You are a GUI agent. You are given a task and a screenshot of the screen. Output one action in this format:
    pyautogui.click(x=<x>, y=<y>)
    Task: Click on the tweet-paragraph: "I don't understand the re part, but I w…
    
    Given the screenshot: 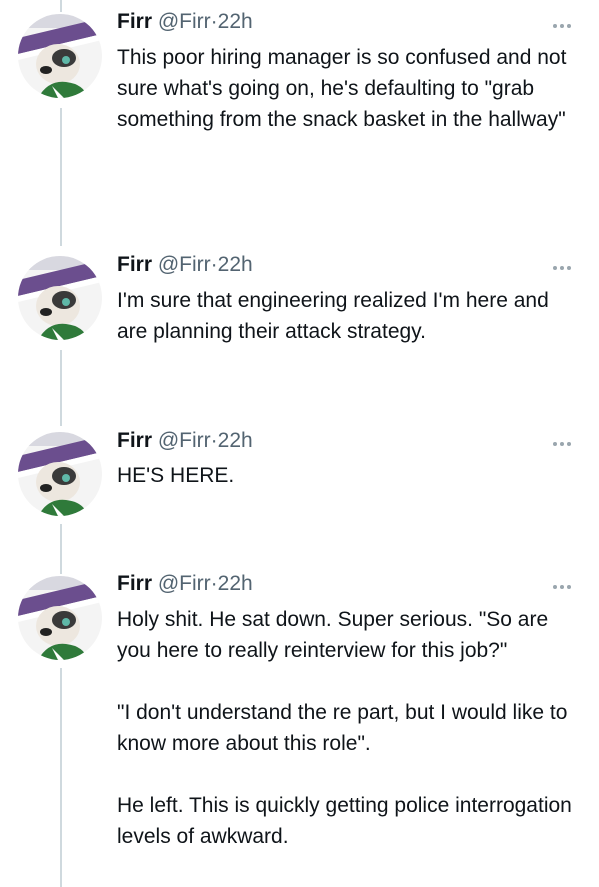 What is the action you would take?
    pyautogui.click(x=342, y=728)
    